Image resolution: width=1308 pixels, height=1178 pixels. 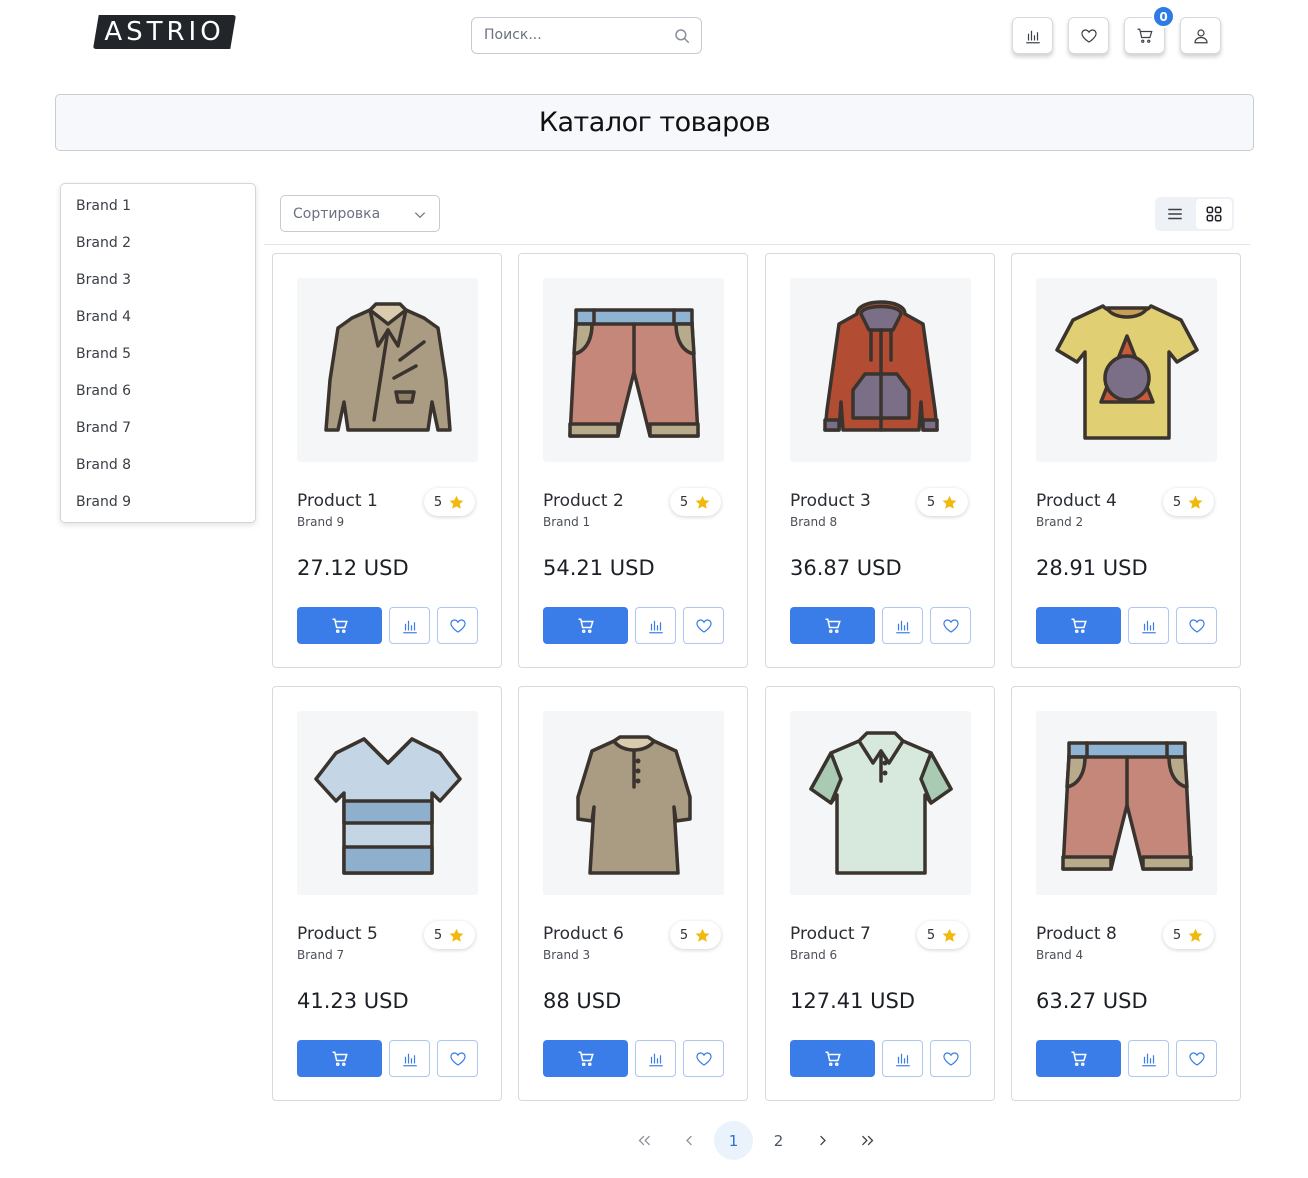 I want to click on product-name: Product 3, so click(x=830, y=501).